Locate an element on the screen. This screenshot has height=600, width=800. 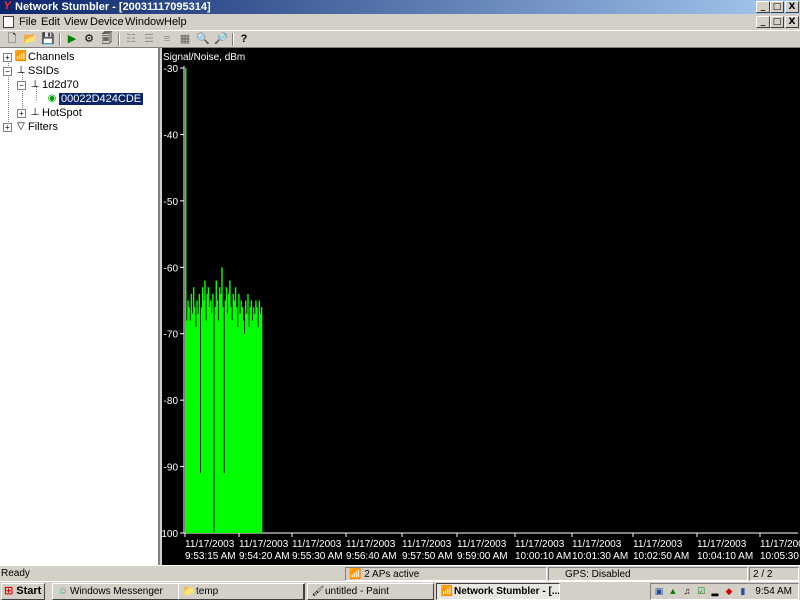
signal-tray-icon: ▂ is located at coordinates (715, 591).